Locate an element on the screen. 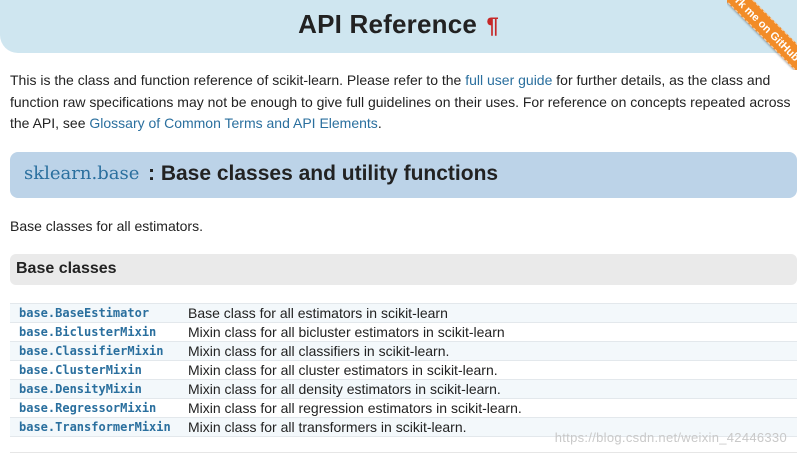  github-ribbon: Fork me on GitHub is located at coordinates (762, 35).